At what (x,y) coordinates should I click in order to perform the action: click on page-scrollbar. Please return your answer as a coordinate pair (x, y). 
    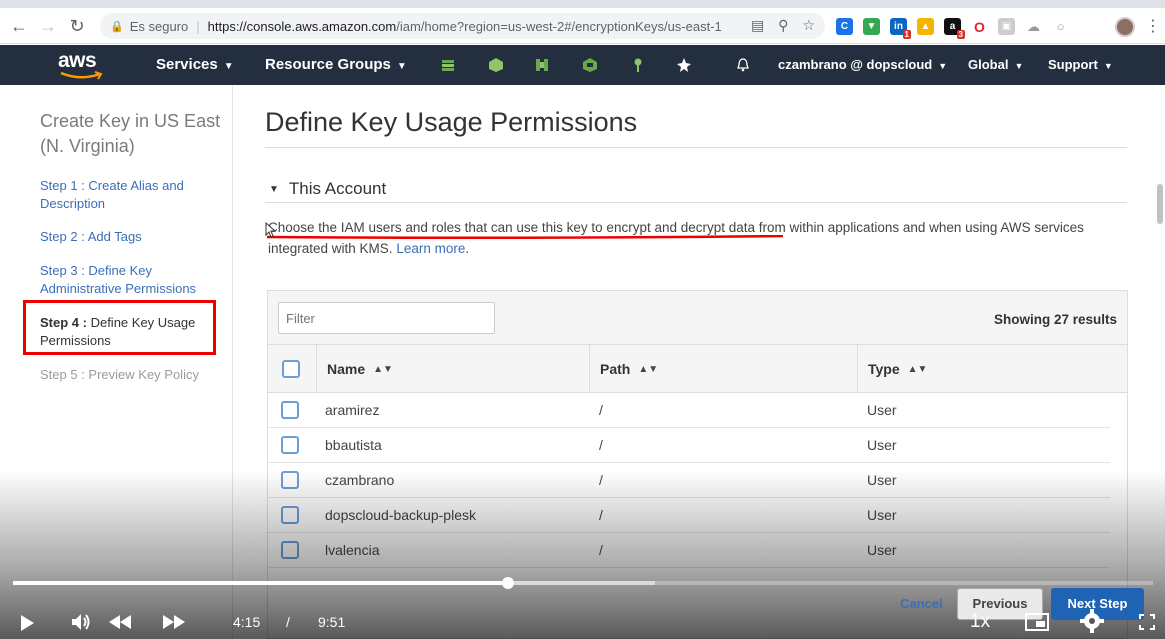
    Looking at the image, I should click on (1160, 204).